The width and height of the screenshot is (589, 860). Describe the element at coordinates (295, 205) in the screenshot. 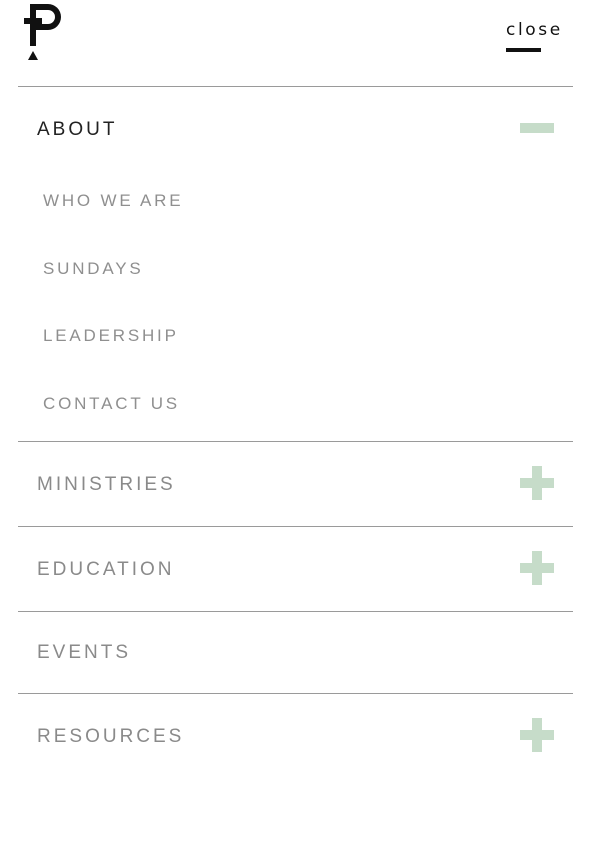

I see `submenu-item-who-we-are: WHO WE ARE` at that location.